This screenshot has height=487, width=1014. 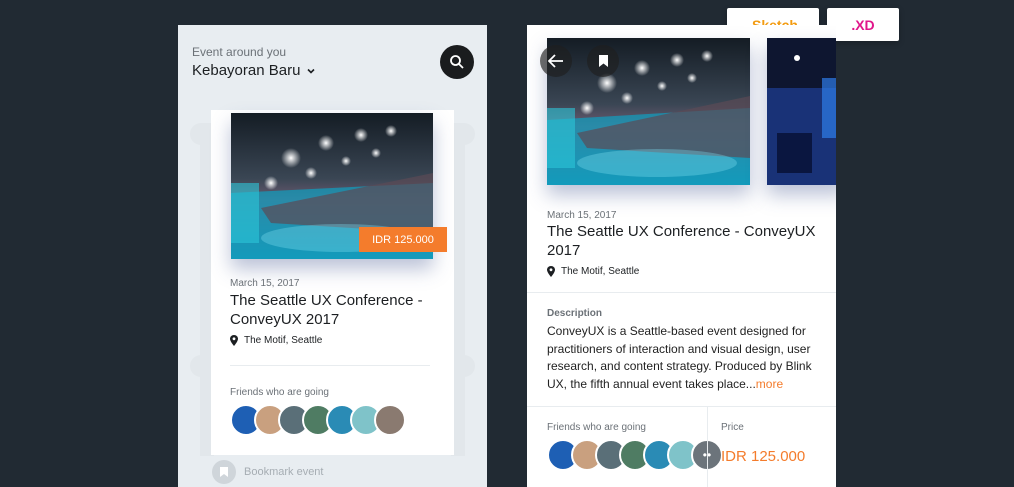 I want to click on description-label: Description, so click(x=575, y=313).